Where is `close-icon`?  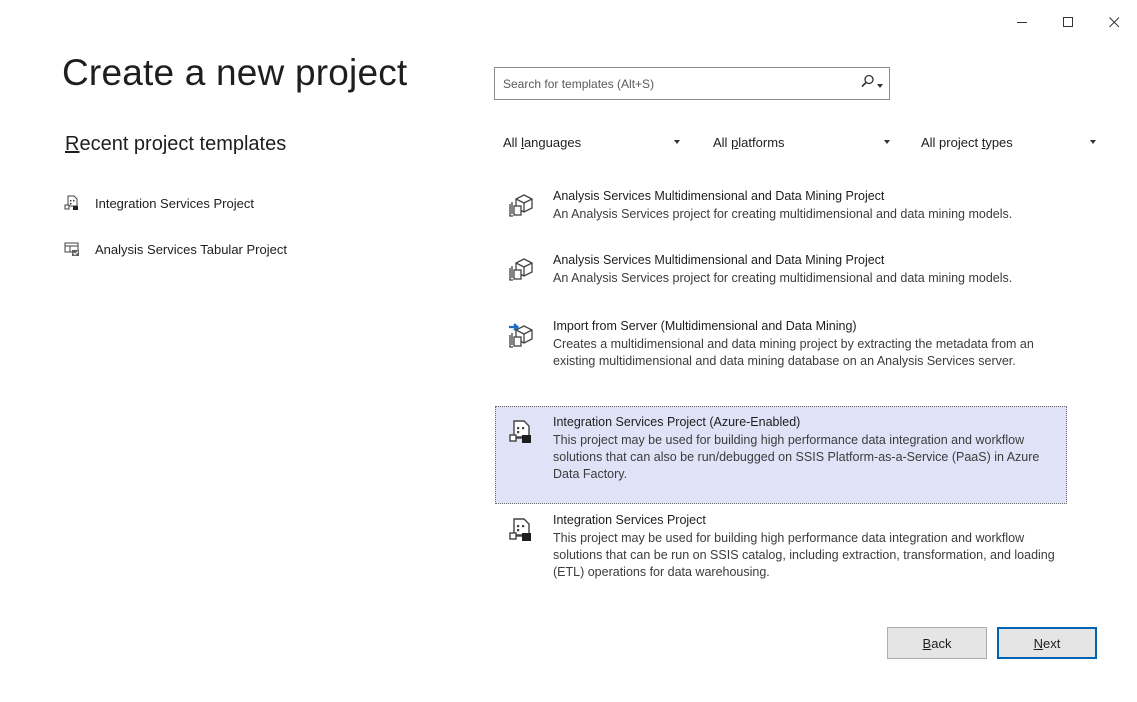 close-icon is located at coordinates (1114, 22).